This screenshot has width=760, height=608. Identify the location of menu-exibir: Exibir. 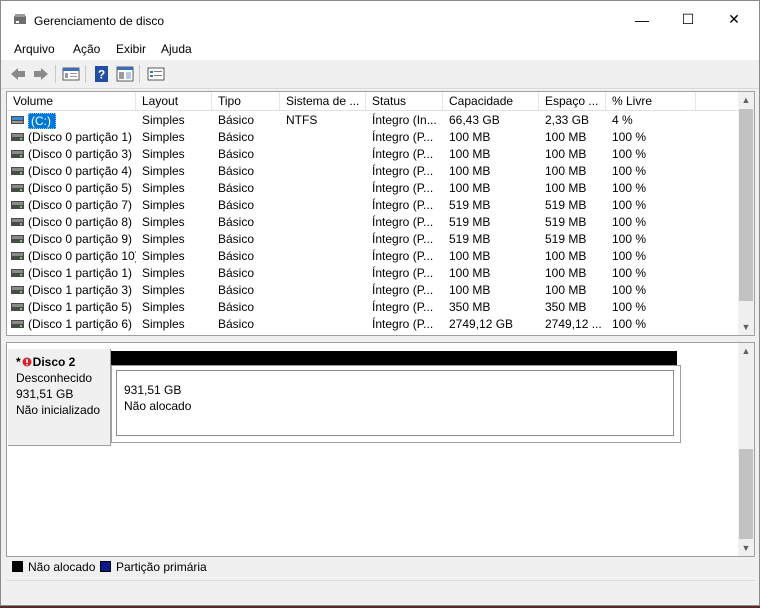
(131, 49).